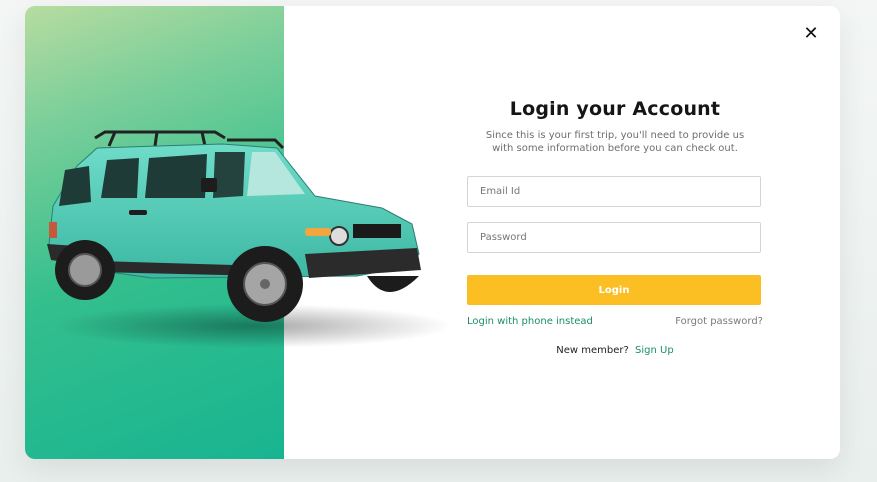 The width and height of the screenshot is (877, 482). I want to click on login-with-phone-link: Login with phone instead, so click(530, 321).